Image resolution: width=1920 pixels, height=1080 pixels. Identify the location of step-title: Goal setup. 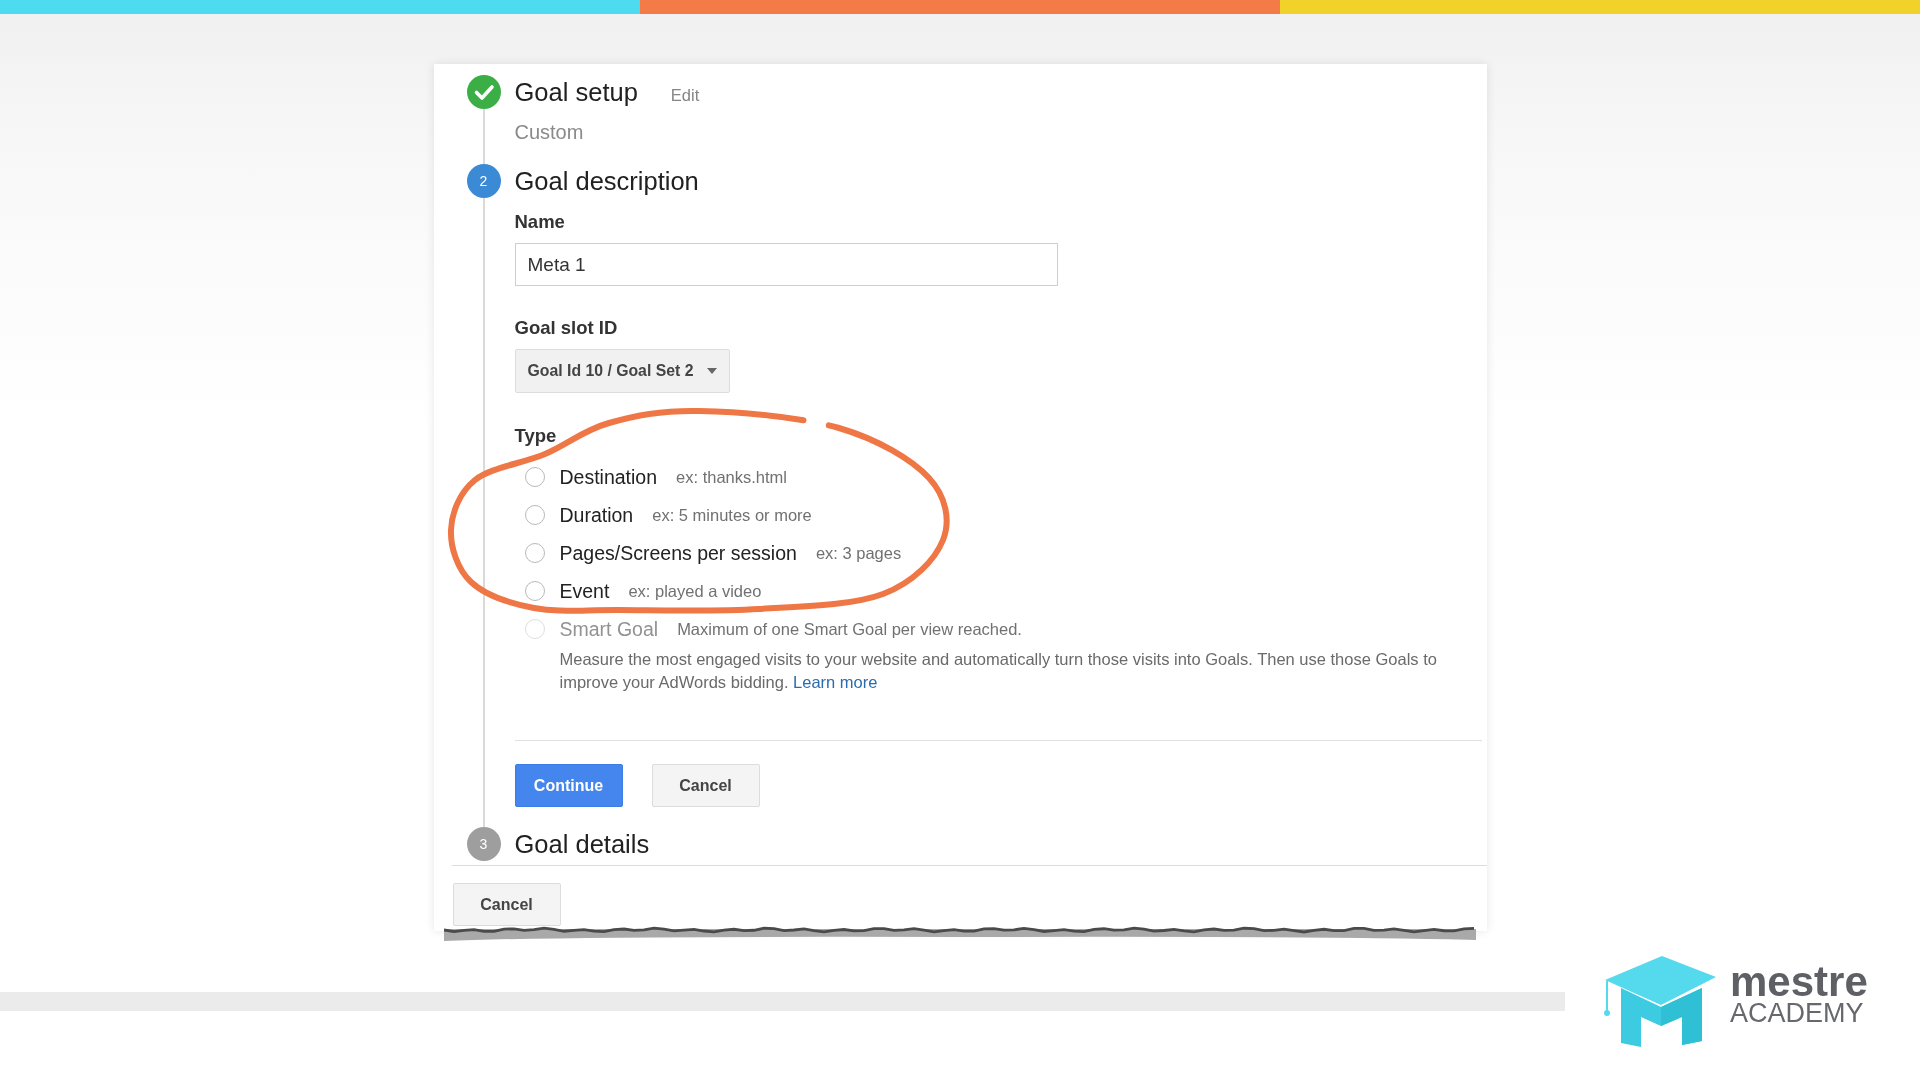
(576, 92).